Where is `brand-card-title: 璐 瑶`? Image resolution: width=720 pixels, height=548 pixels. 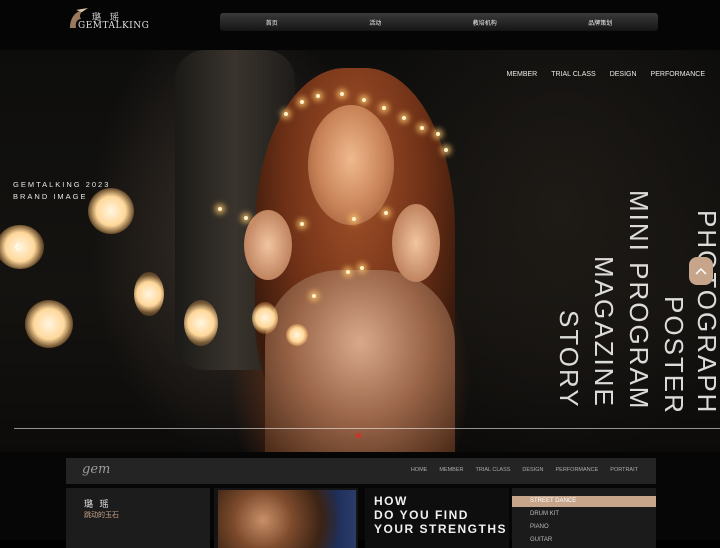 brand-card-title: 璐 瑶 is located at coordinates (97, 504).